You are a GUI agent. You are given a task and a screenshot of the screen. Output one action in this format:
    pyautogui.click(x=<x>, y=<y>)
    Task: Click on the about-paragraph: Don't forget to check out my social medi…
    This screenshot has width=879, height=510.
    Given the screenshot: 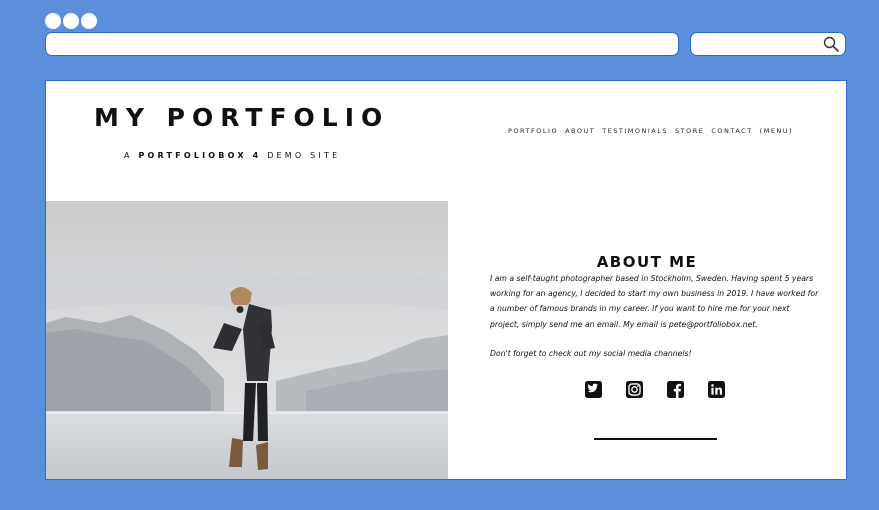 What is the action you would take?
    pyautogui.click(x=591, y=353)
    